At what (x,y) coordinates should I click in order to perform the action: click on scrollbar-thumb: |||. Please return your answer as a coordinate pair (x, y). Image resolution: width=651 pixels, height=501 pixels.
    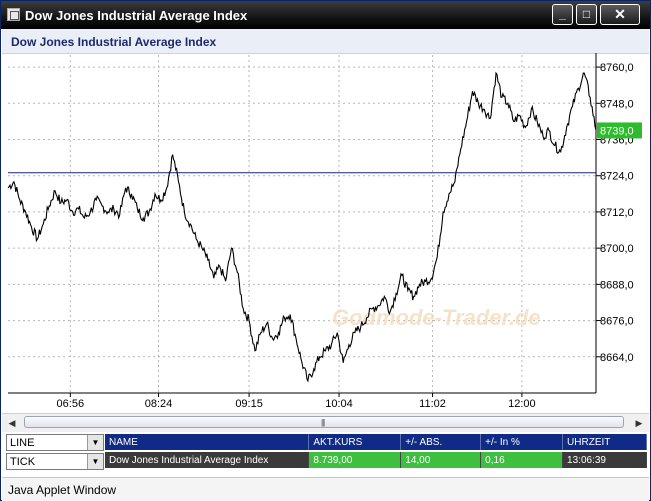
    Looking at the image, I should click on (324, 422).